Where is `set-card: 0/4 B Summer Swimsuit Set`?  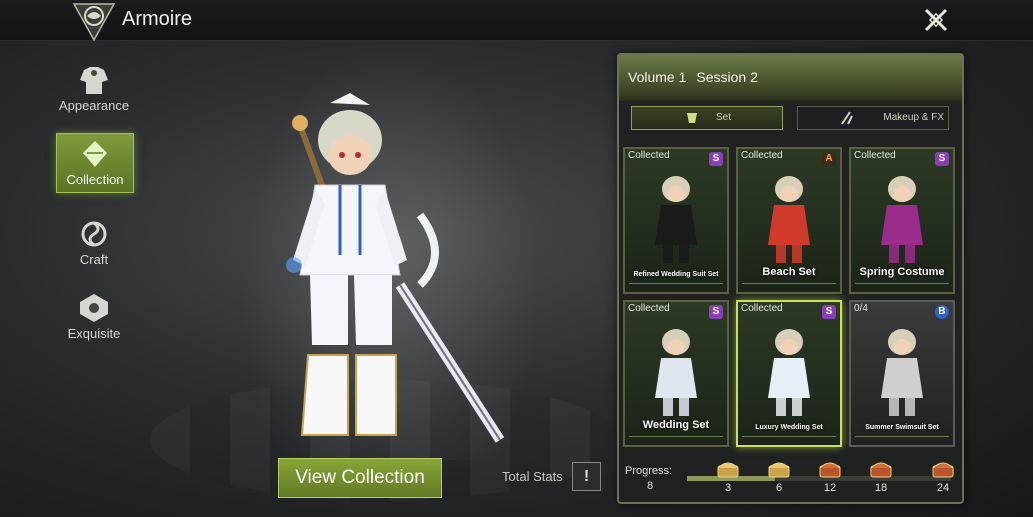 set-card: 0/4 B Summer Swimsuit Set is located at coordinates (902, 373).